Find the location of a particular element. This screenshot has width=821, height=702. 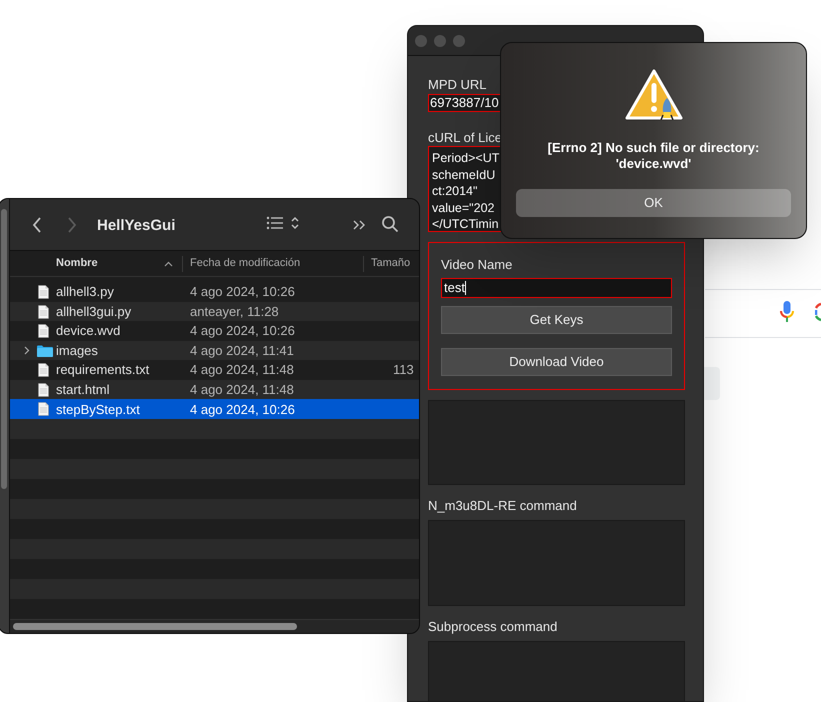

file-name: requirements.txt is located at coordinates (103, 370).